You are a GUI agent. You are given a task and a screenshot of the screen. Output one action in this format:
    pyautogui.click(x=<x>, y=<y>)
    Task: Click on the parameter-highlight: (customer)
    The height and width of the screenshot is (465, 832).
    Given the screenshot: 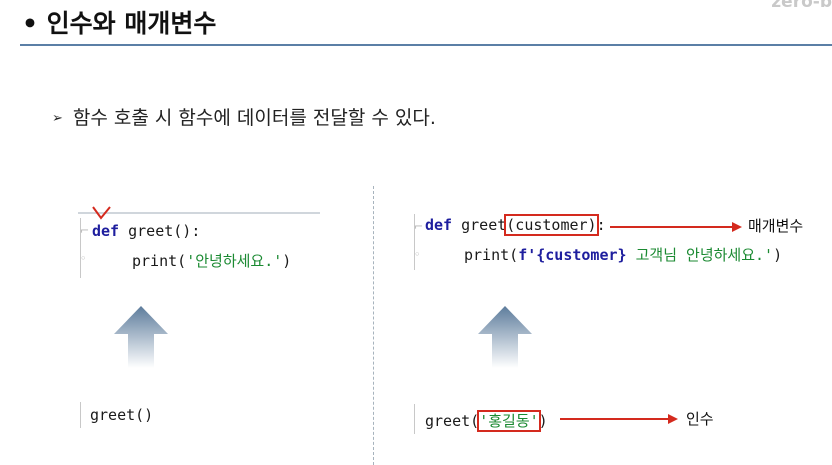 What is the action you would take?
    pyautogui.click(x=551, y=225)
    